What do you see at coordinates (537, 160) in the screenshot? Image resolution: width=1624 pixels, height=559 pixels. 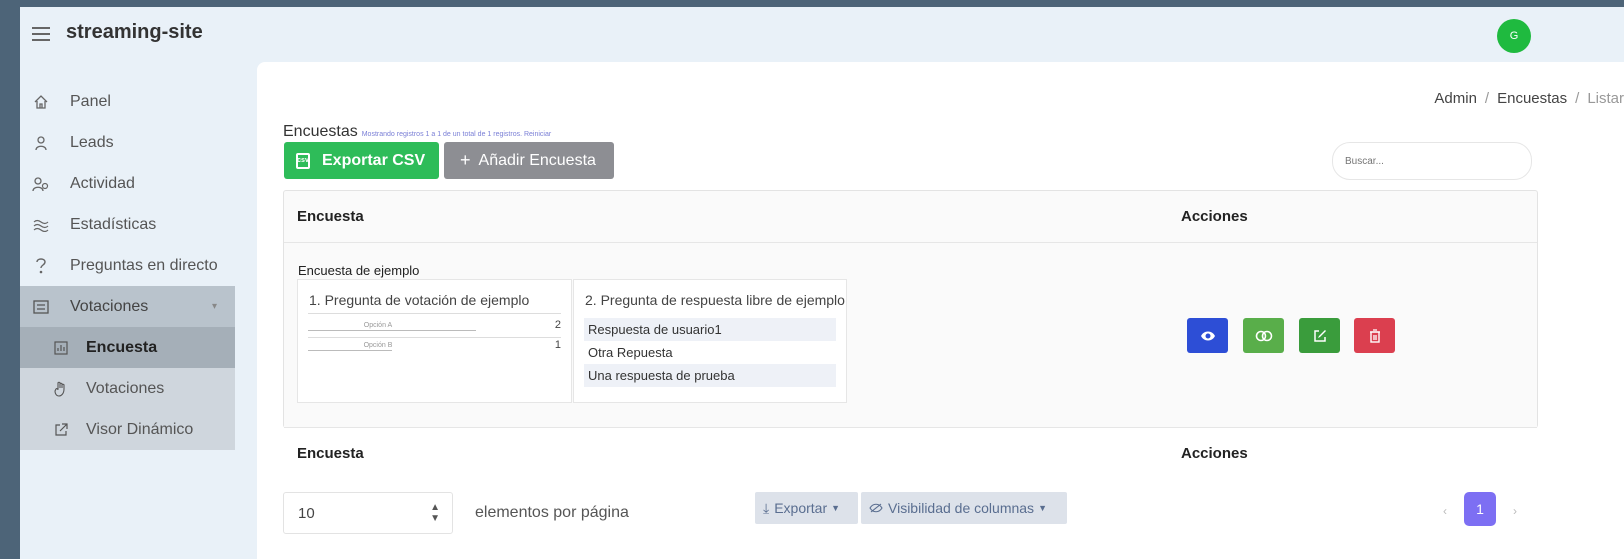 I see `add-encuesta-label: Añadir Encuesta` at bounding box center [537, 160].